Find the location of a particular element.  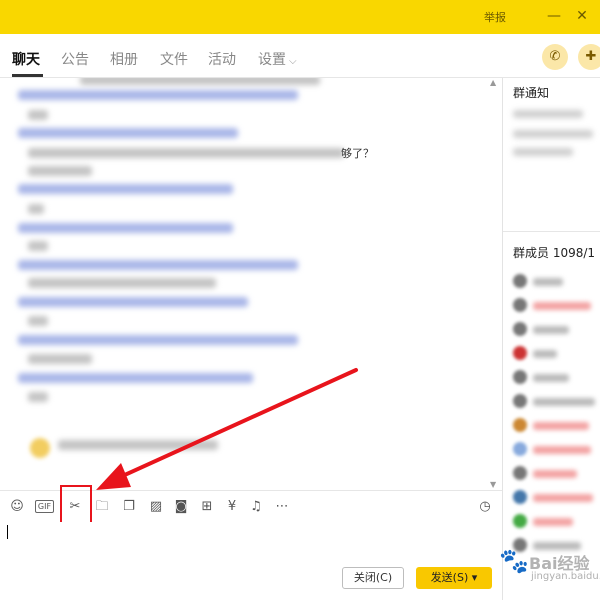

tab-settings: 设置 ⌵ is located at coordinates (277, 59).